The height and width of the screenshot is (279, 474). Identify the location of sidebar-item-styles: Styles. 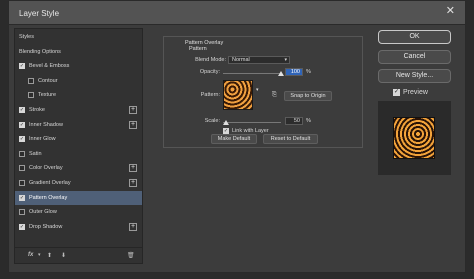
(78, 37).